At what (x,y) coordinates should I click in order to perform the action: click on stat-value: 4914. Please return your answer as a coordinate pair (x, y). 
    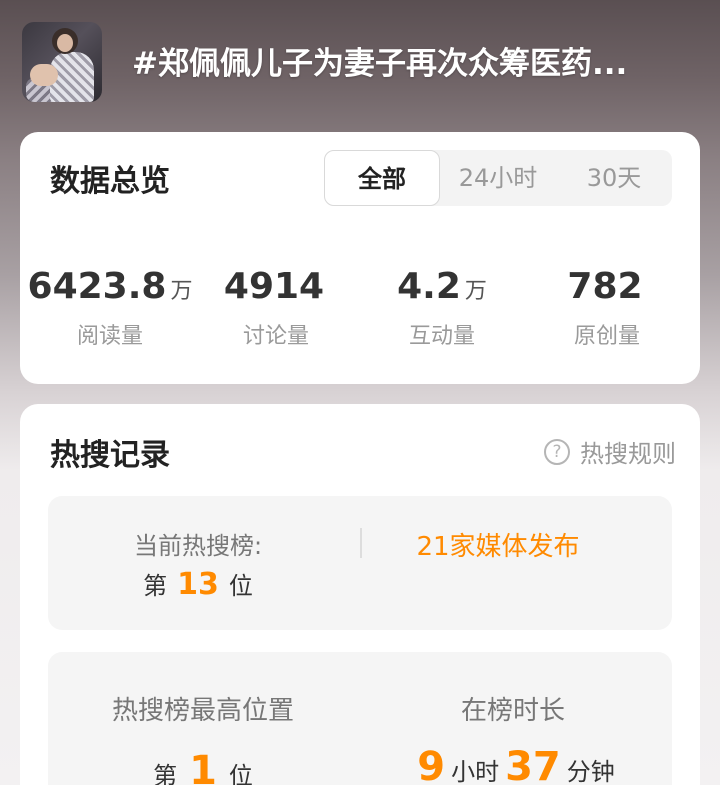
    Looking at the image, I should click on (276, 289).